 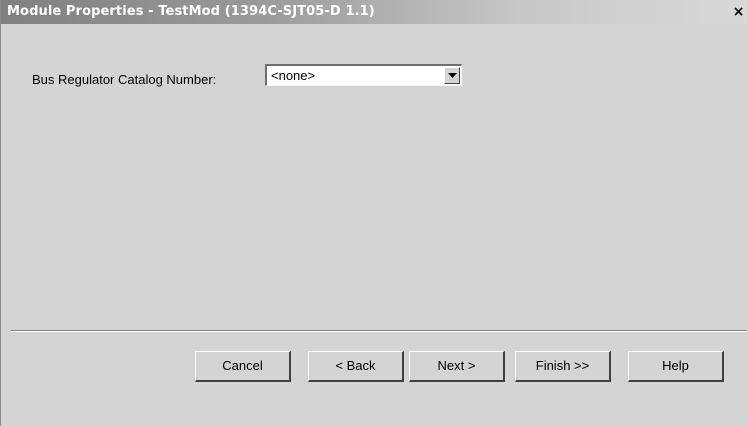 I want to click on dropdown-button, so click(x=452, y=75).